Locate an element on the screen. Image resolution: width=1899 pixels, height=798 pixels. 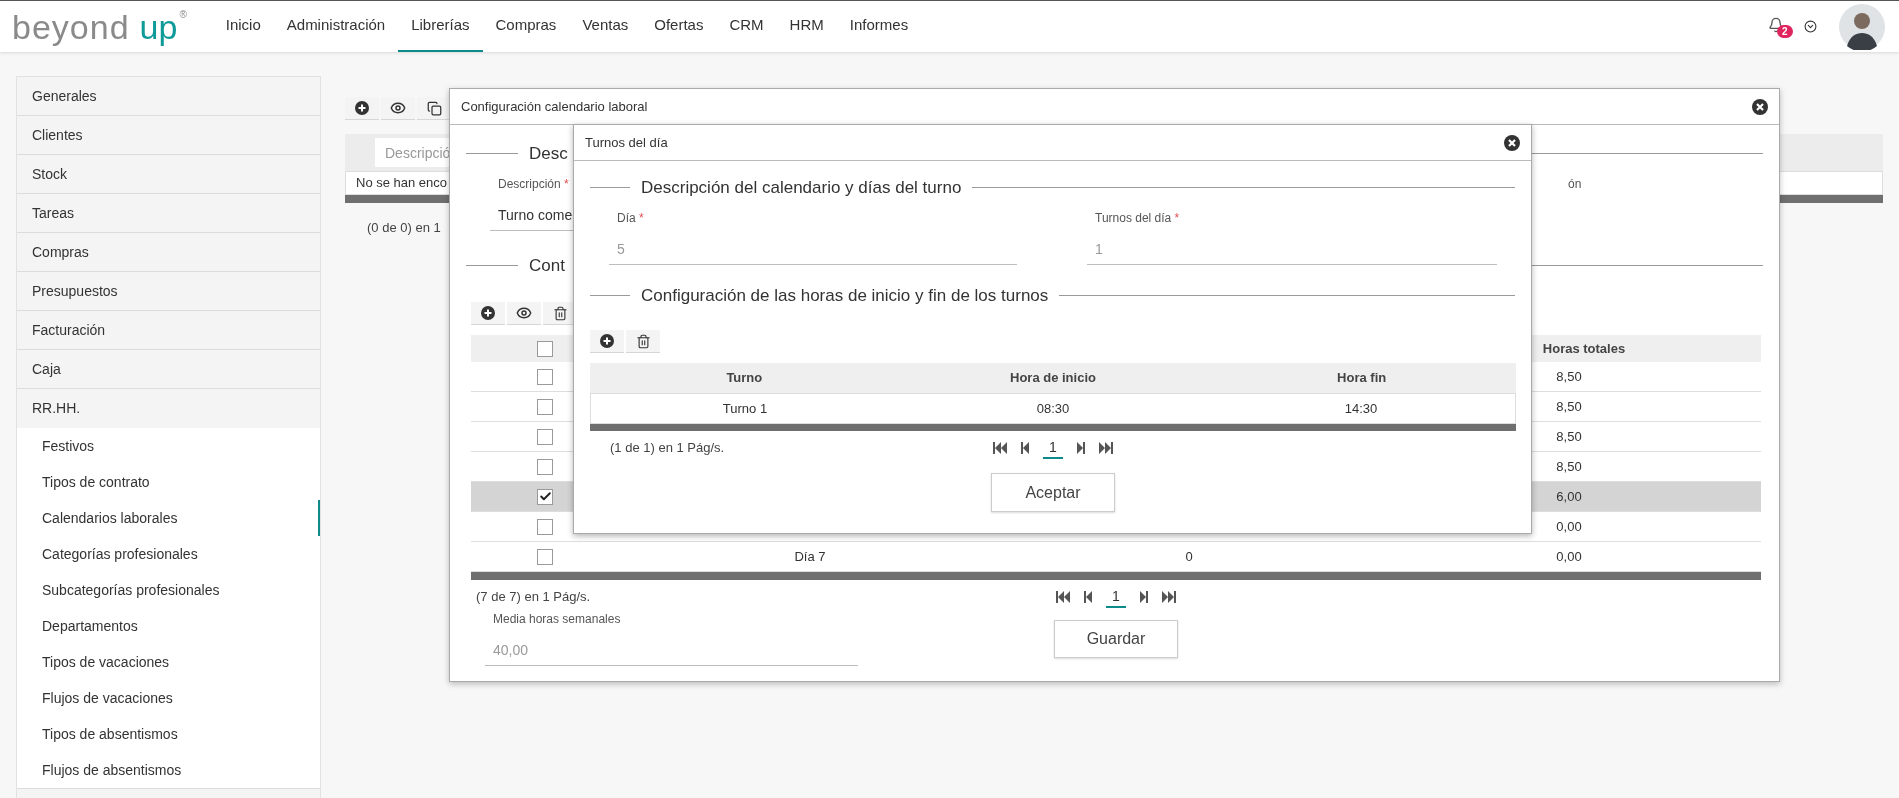
bell-icon is located at coordinates (1776, 24).